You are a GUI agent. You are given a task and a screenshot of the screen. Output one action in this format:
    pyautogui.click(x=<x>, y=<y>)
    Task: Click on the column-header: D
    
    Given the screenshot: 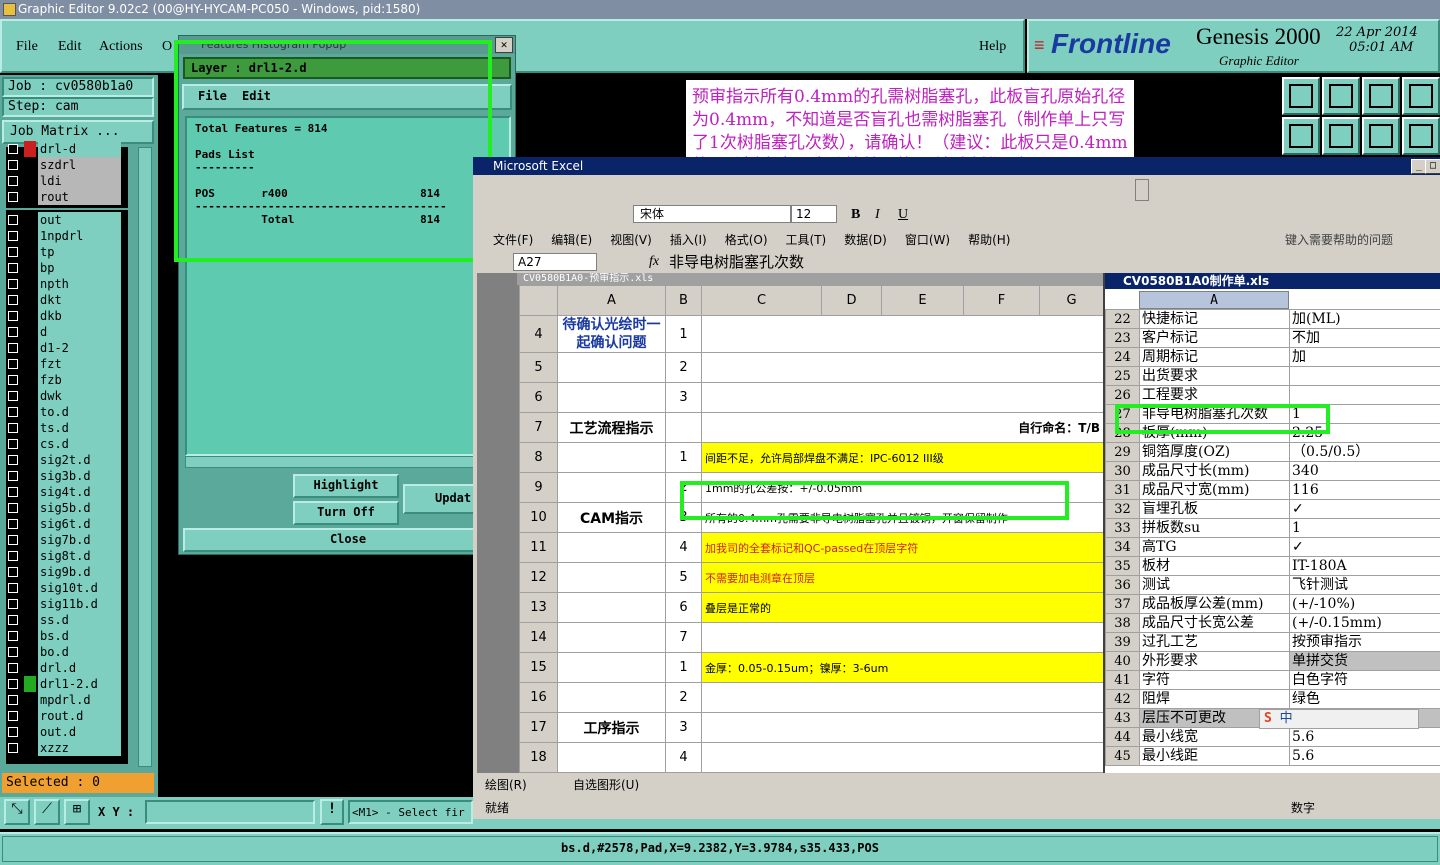 What is the action you would take?
    pyautogui.click(x=851, y=300)
    